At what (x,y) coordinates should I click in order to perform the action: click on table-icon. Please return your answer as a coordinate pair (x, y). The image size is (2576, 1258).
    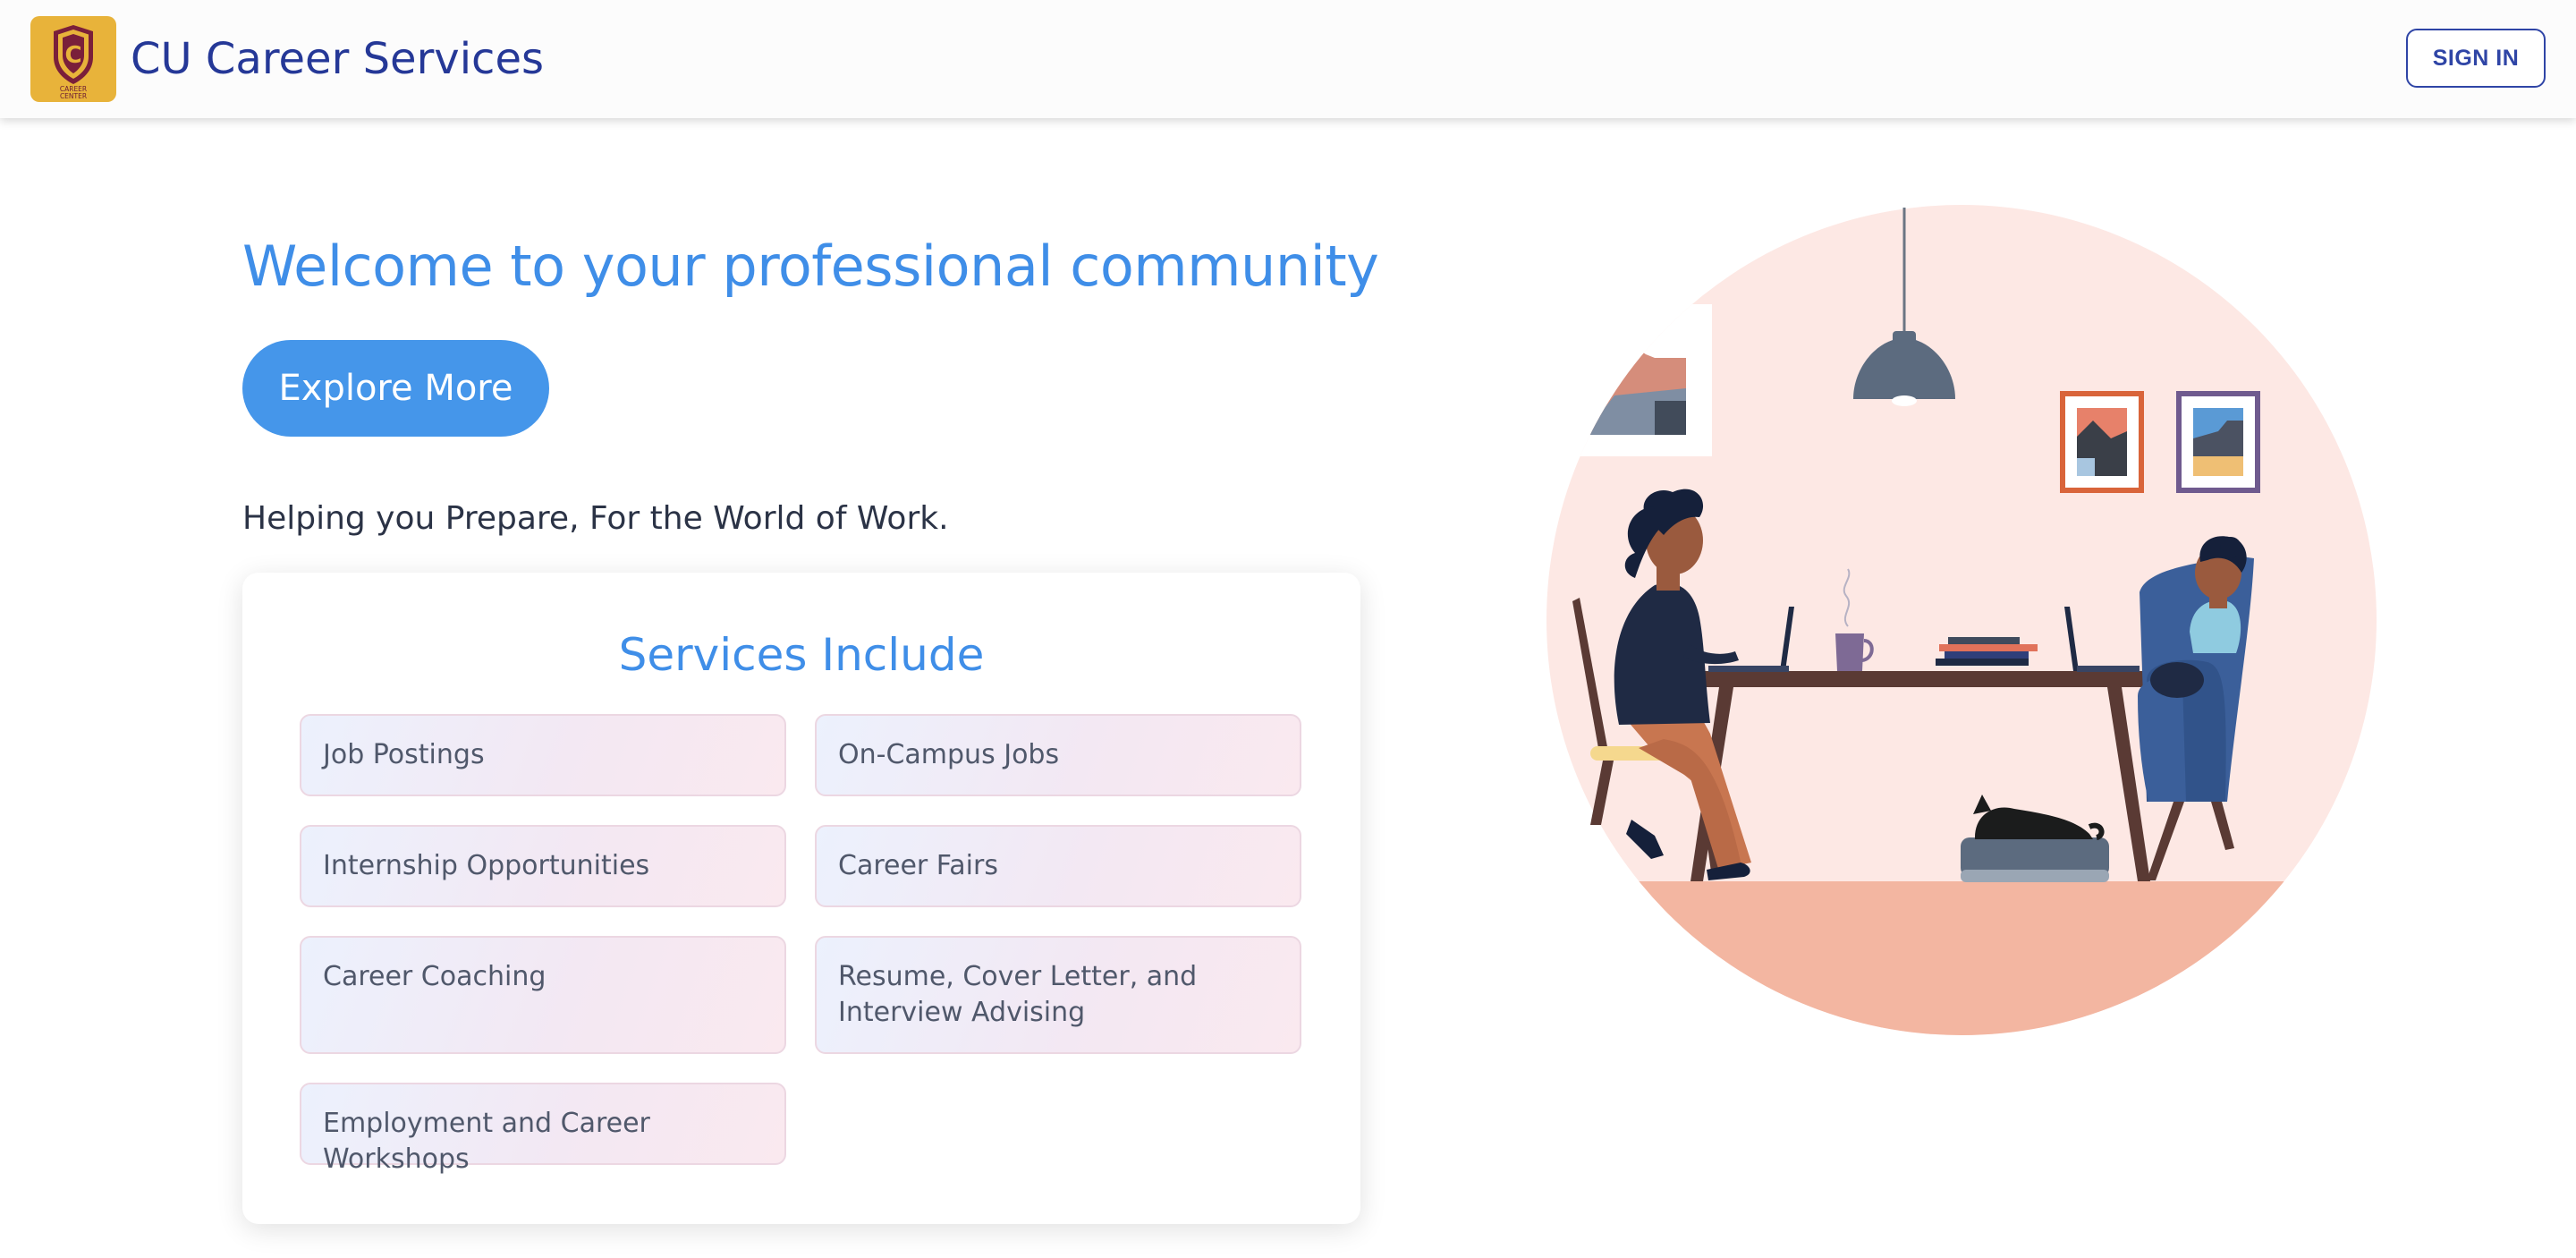
    Looking at the image, I should click on (1921, 679).